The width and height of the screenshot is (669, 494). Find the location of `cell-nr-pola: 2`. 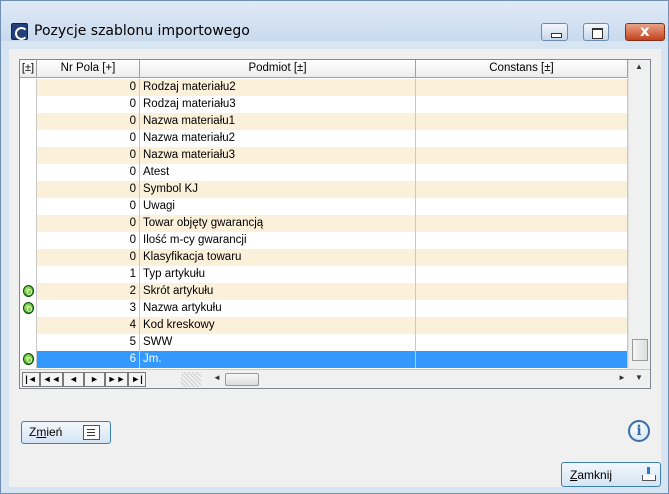

cell-nr-pola: 2 is located at coordinates (88, 291).